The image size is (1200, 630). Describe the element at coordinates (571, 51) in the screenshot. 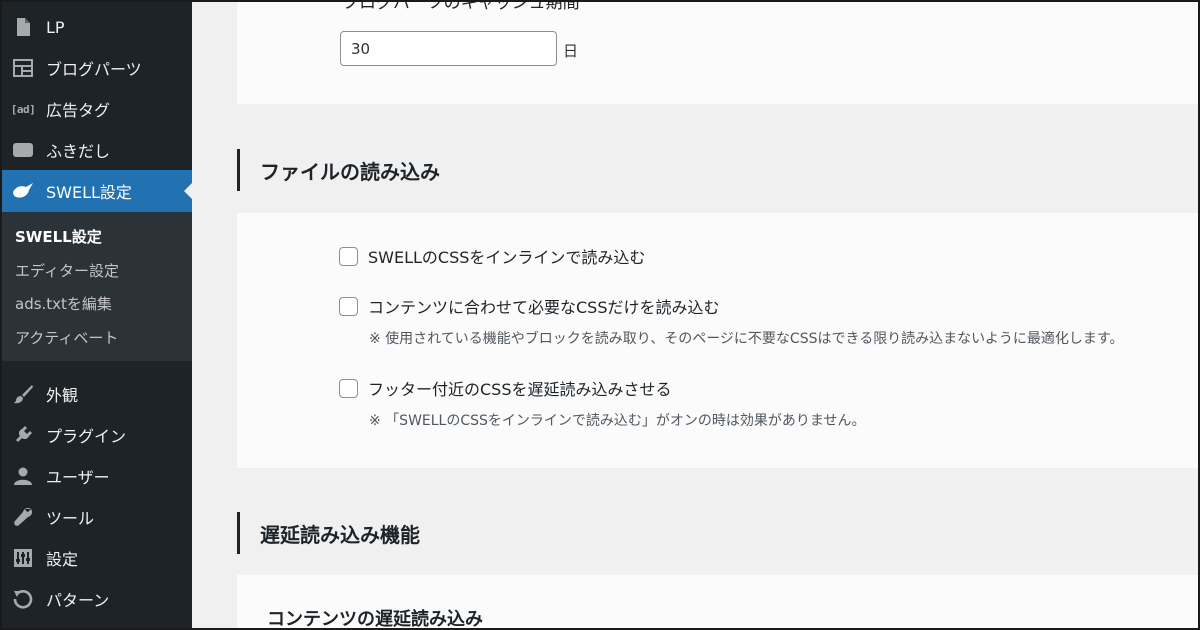

I see `cache-period-unit: 日` at that location.